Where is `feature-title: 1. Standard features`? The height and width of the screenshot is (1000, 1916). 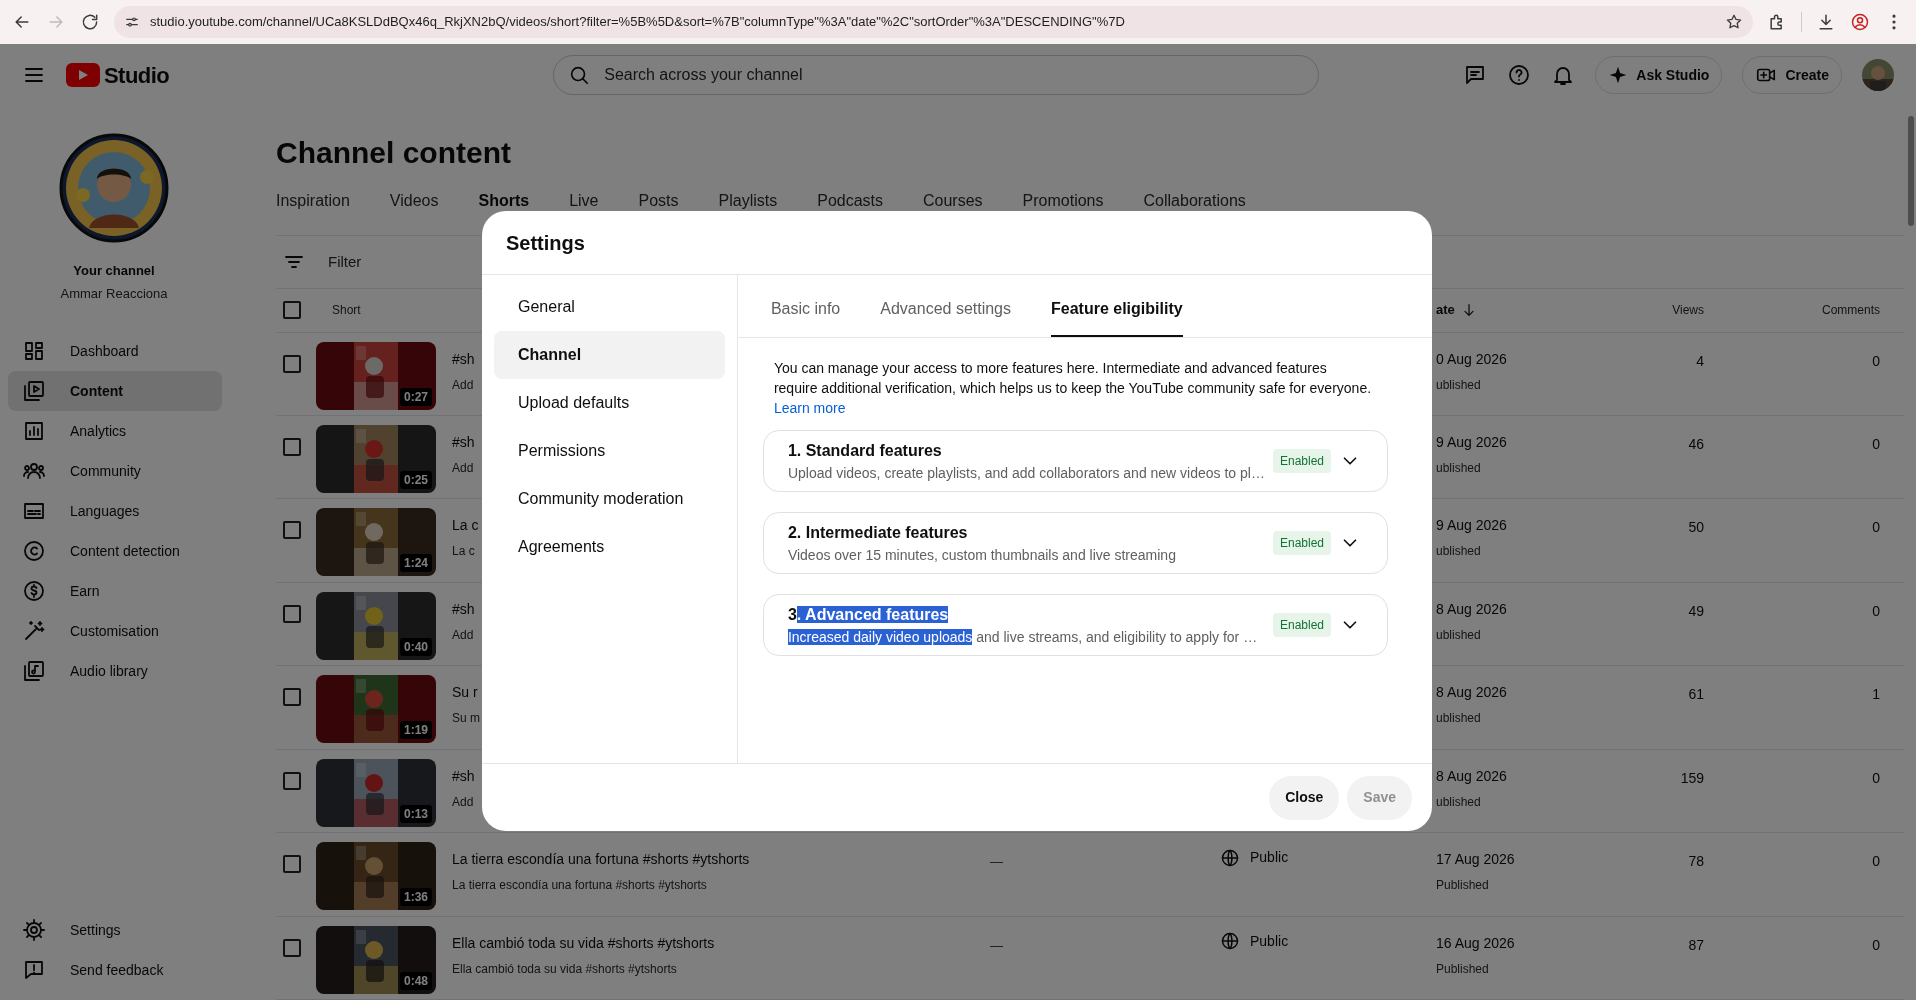 feature-title: 1. Standard features is located at coordinates (865, 450).